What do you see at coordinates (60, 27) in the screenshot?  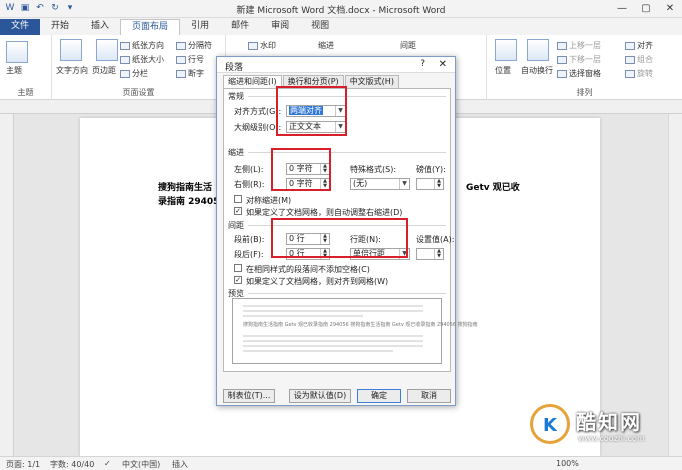 I see `tab-home: 开始` at bounding box center [60, 27].